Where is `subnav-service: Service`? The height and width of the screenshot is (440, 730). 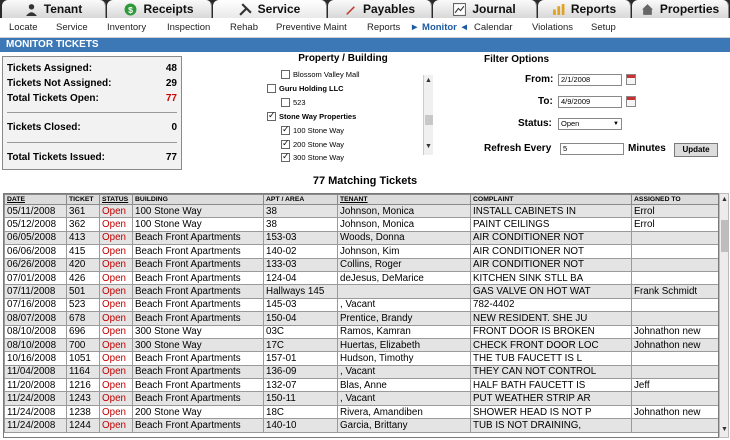
subnav-service: Service is located at coordinates (72, 27).